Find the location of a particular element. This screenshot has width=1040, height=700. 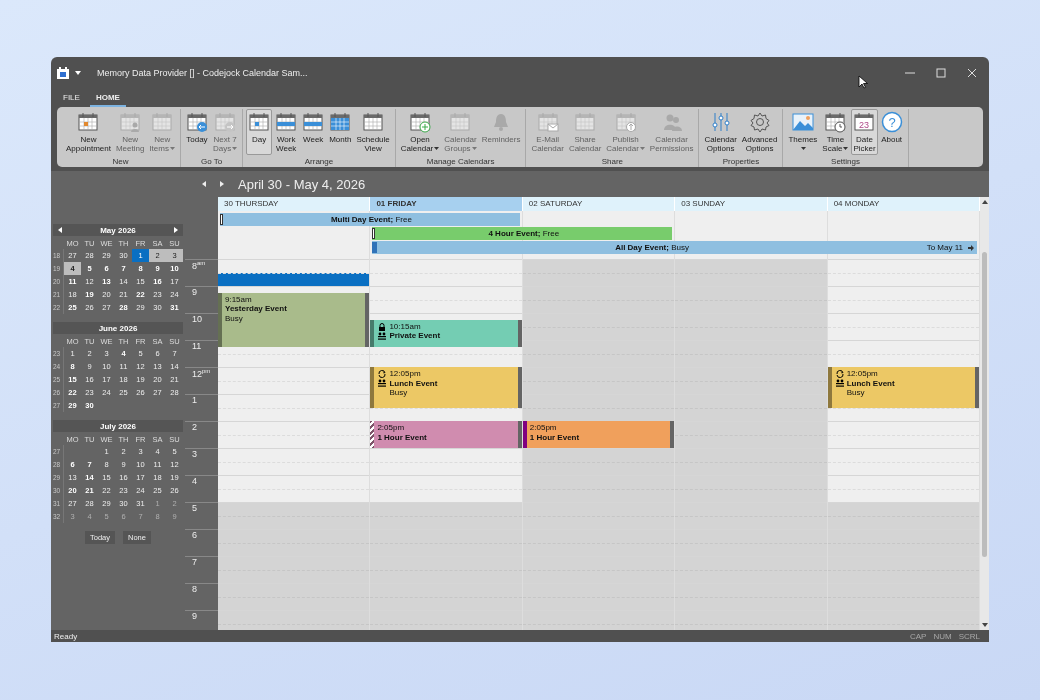

ribbon-button: Open Calendar is located at coordinates (420, 132).